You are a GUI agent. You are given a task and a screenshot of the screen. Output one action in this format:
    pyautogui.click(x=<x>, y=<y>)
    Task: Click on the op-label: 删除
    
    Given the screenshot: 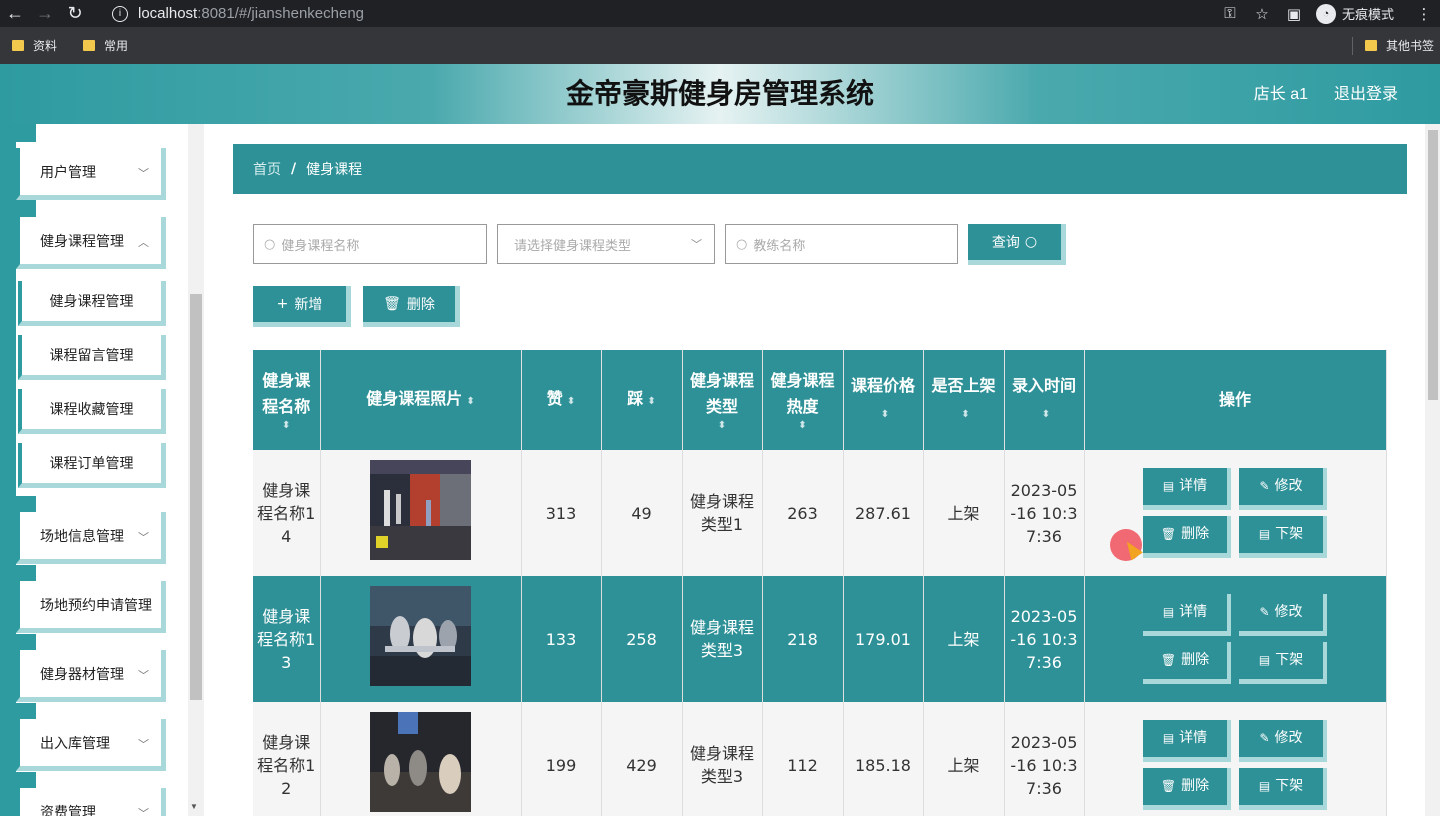 What is the action you would take?
    pyautogui.click(x=1195, y=786)
    